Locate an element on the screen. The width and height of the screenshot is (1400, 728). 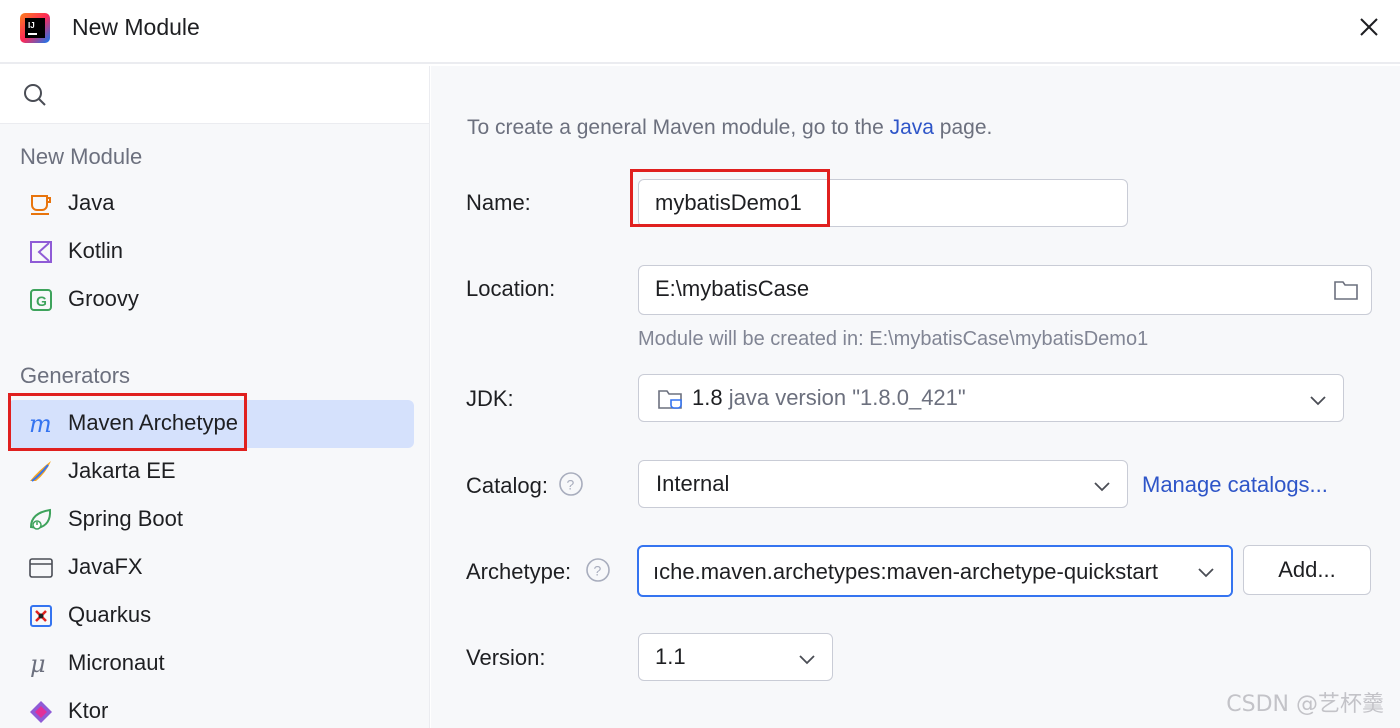
svg-text: G is located at coordinates (41, 301).